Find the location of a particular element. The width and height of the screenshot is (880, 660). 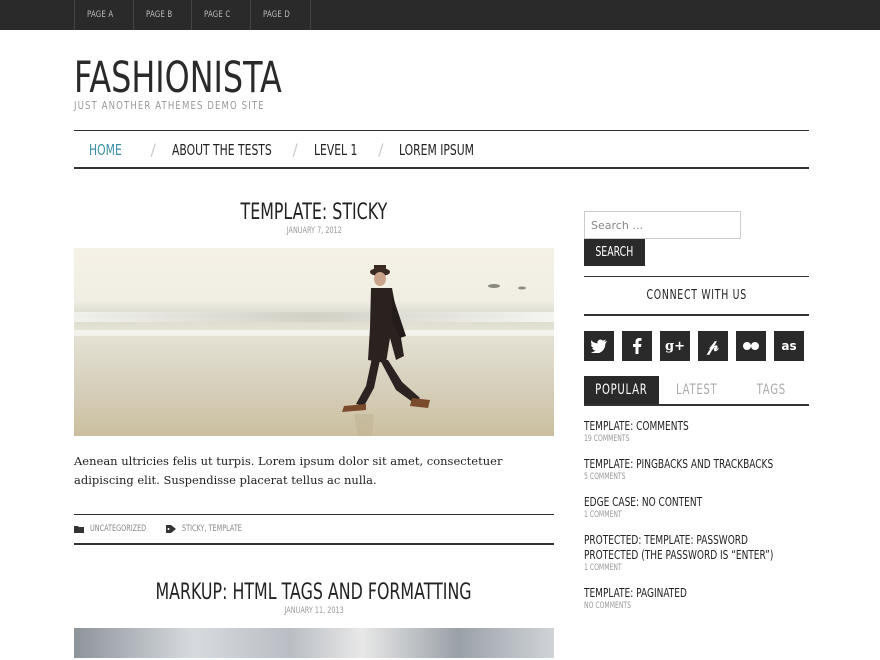

sidebar-tabs: POPULAR LATEST TAGS is located at coordinates (696, 391).